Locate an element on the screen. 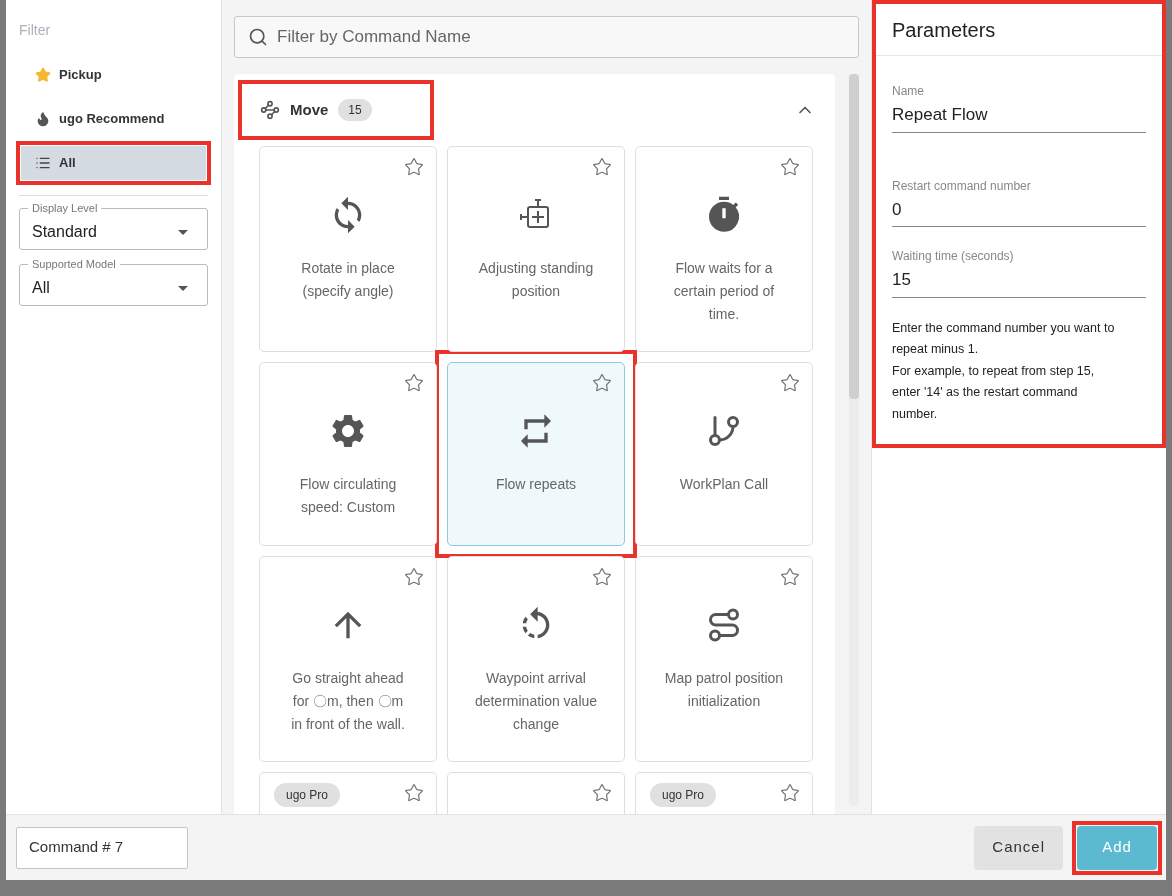  search-icon is located at coordinates (258, 37).